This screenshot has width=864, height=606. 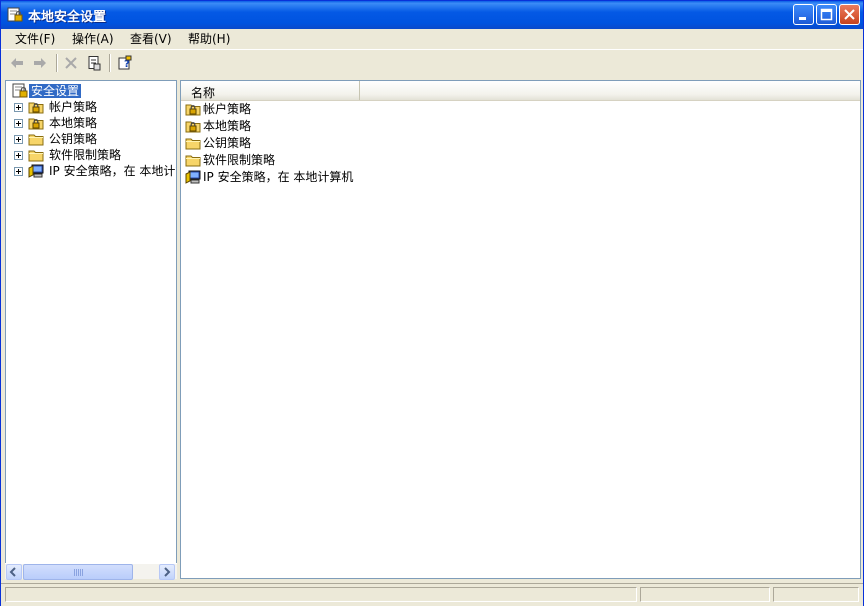 I want to click on close-button, so click(x=849, y=14).